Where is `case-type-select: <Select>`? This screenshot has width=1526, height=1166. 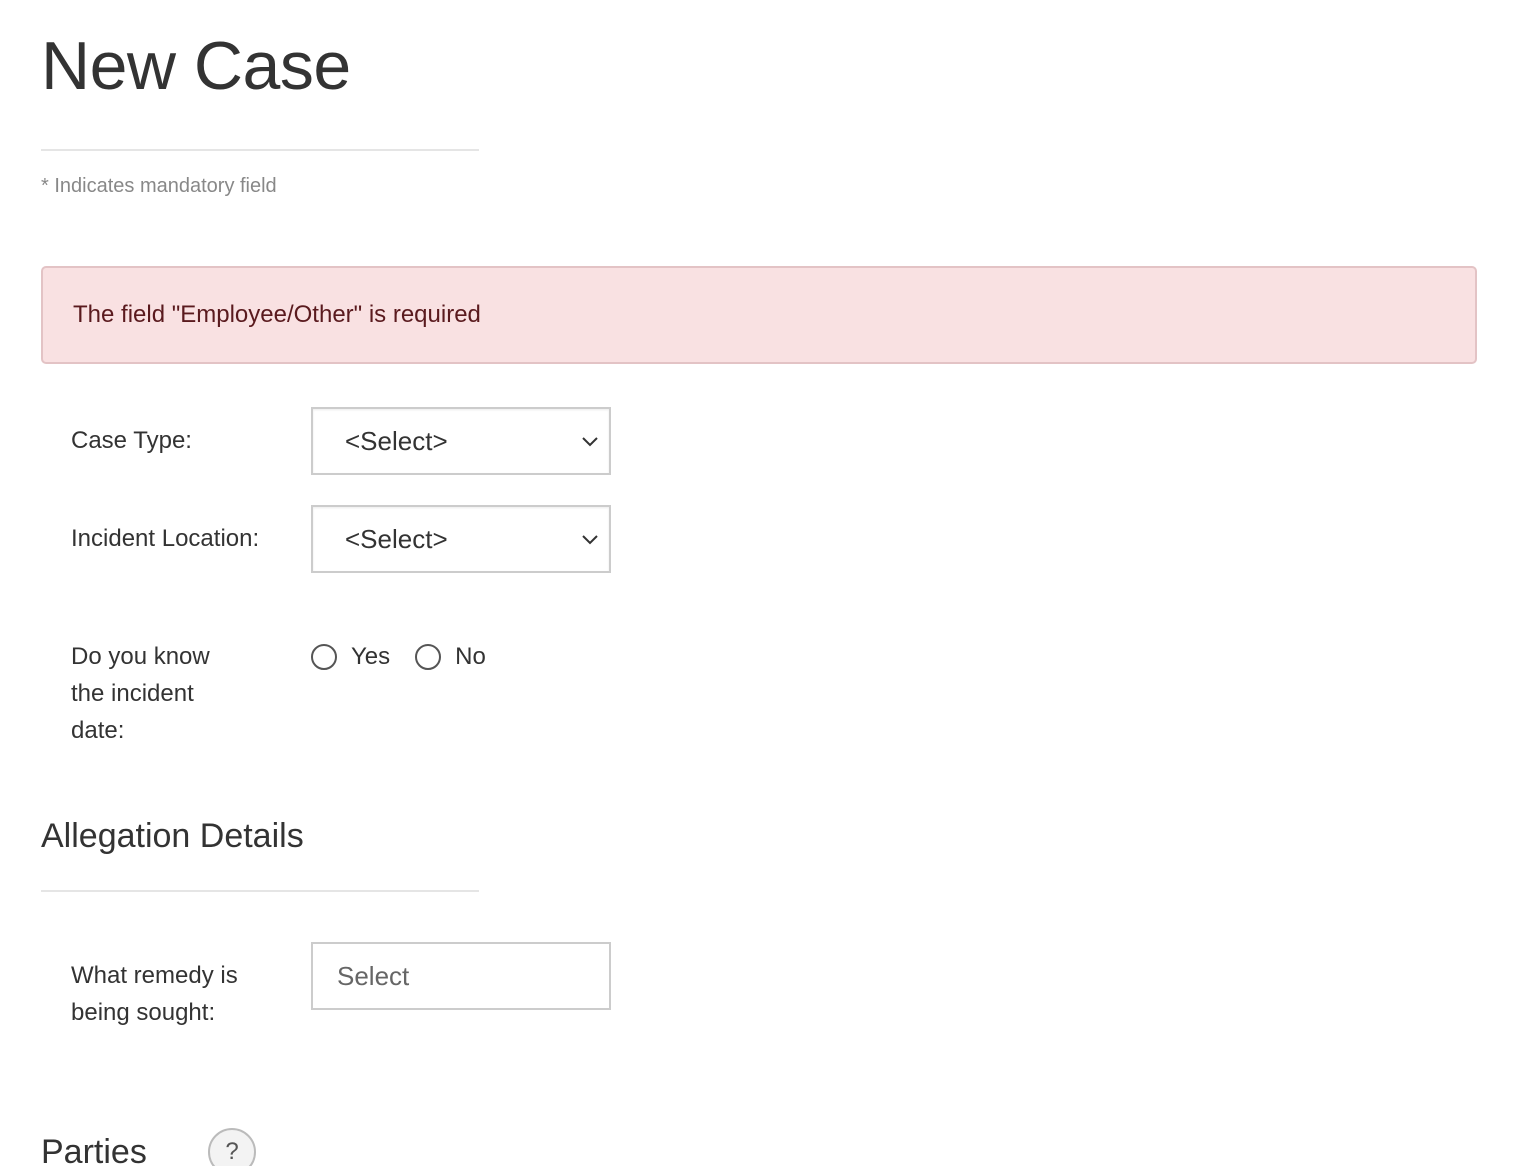 case-type-select: <Select> is located at coordinates (461, 441).